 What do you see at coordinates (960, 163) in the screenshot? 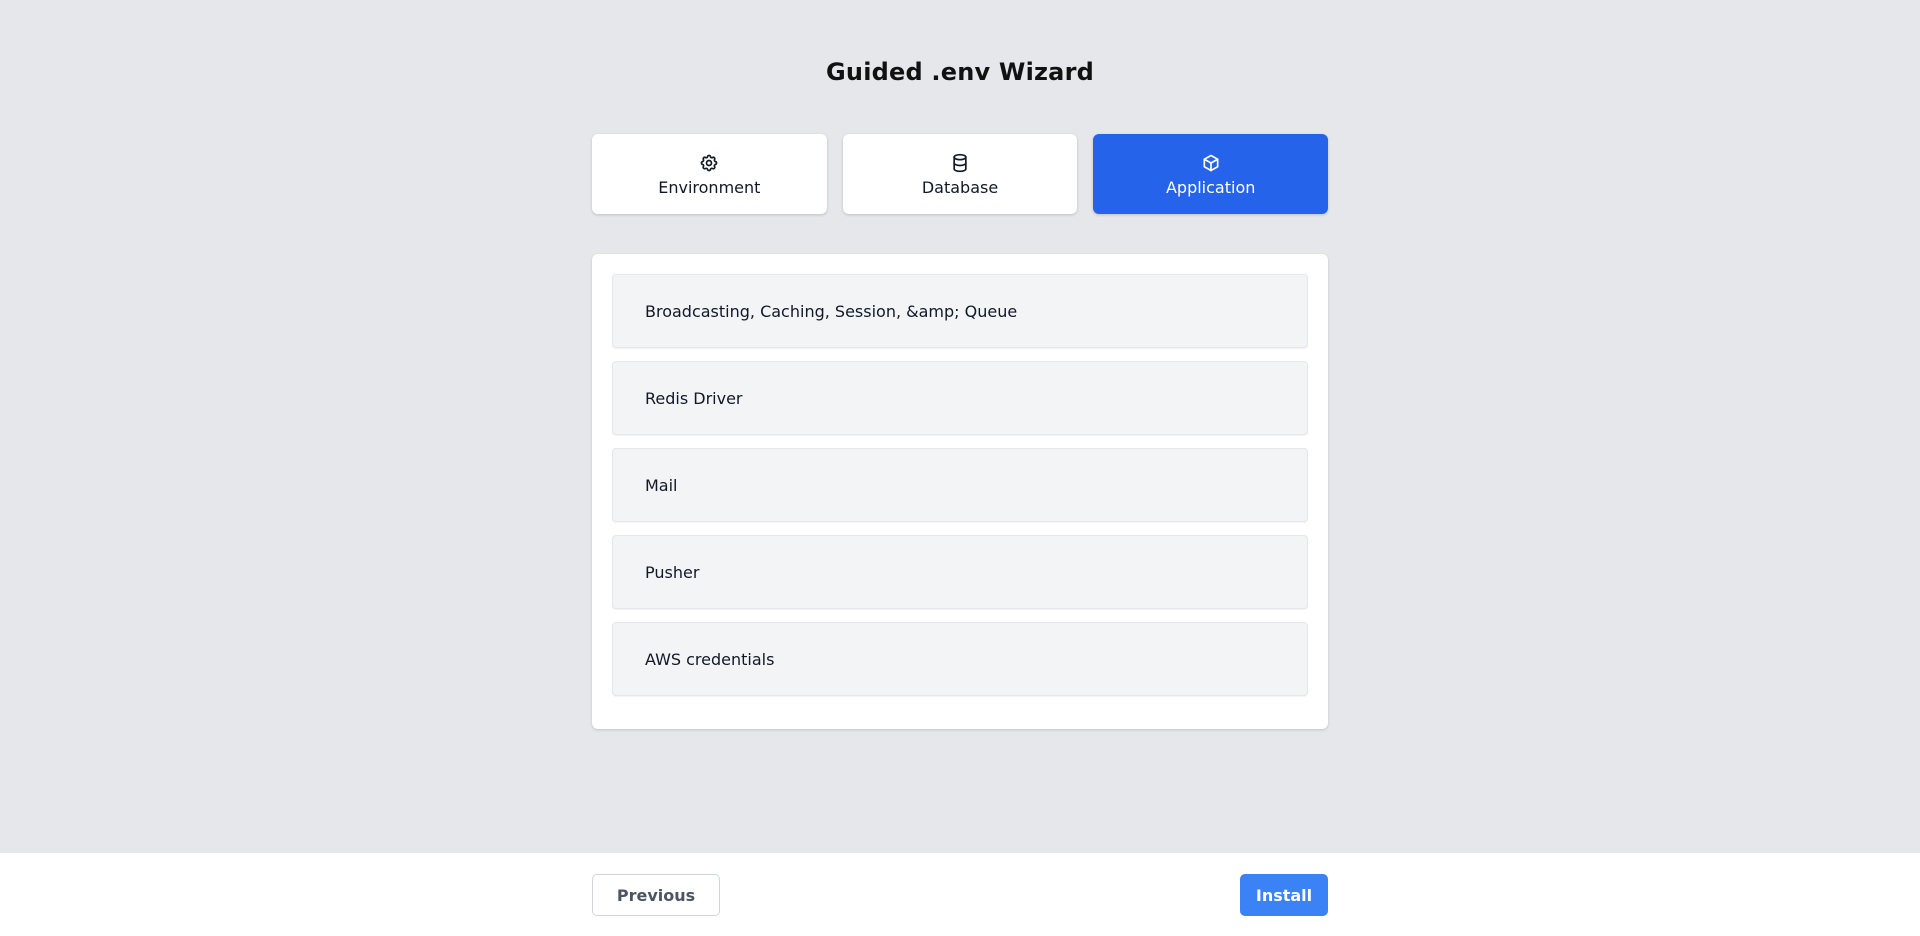
I see `database-icon` at bounding box center [960, 163].